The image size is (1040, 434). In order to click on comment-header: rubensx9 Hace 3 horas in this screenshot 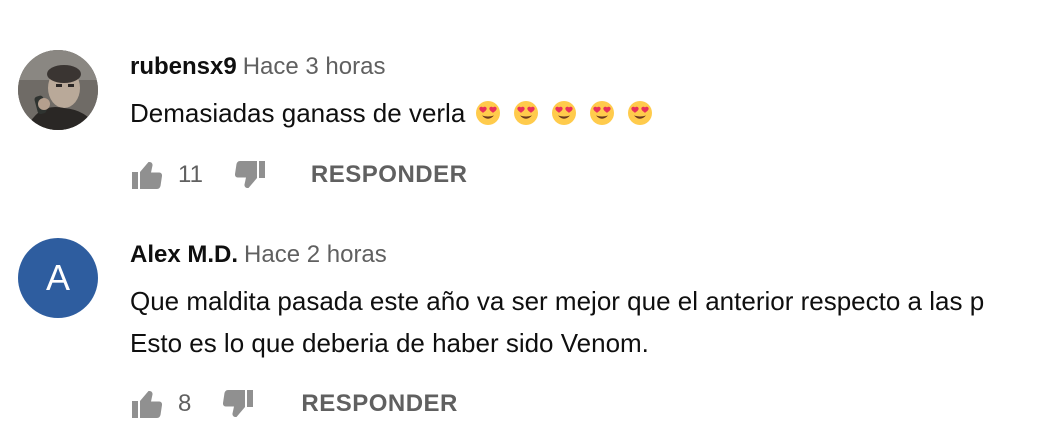, I will do `click(257, 67)`.